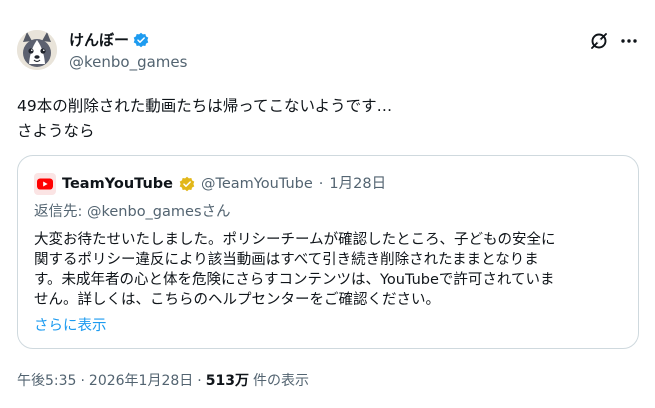 This screenshot has width=655, height=408. What do you see at coordinates (56, 131) in the screenshot?
I see `tweet-text-line: さようなら` at bounding box center [56, 131].